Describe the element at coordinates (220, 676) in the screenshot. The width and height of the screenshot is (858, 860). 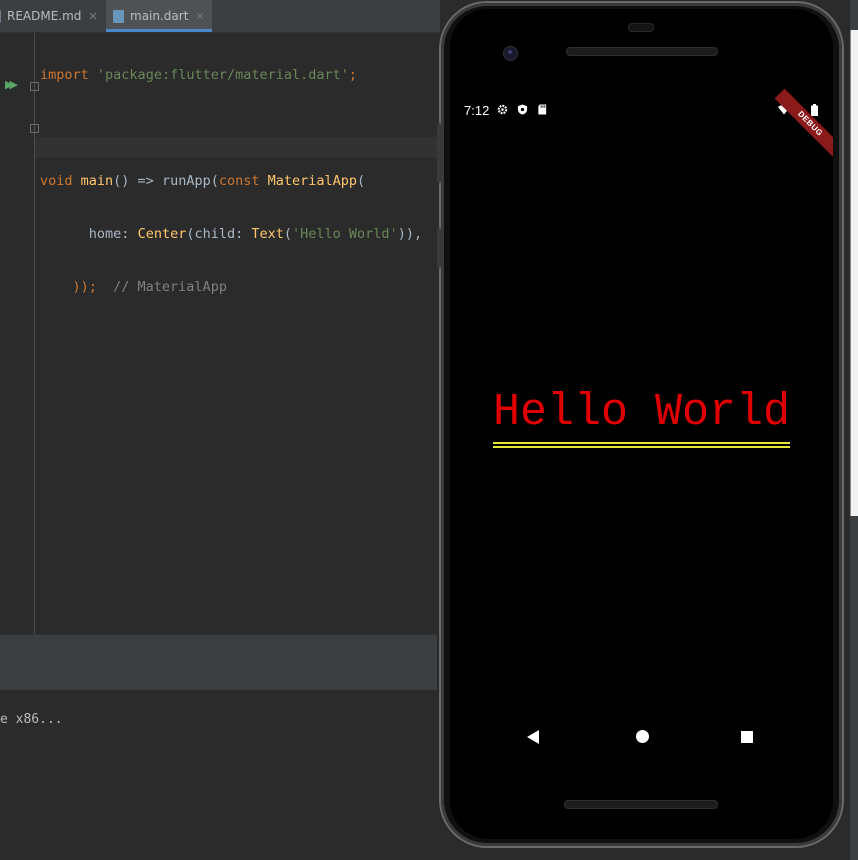
I see `tool-window-header` at that location.